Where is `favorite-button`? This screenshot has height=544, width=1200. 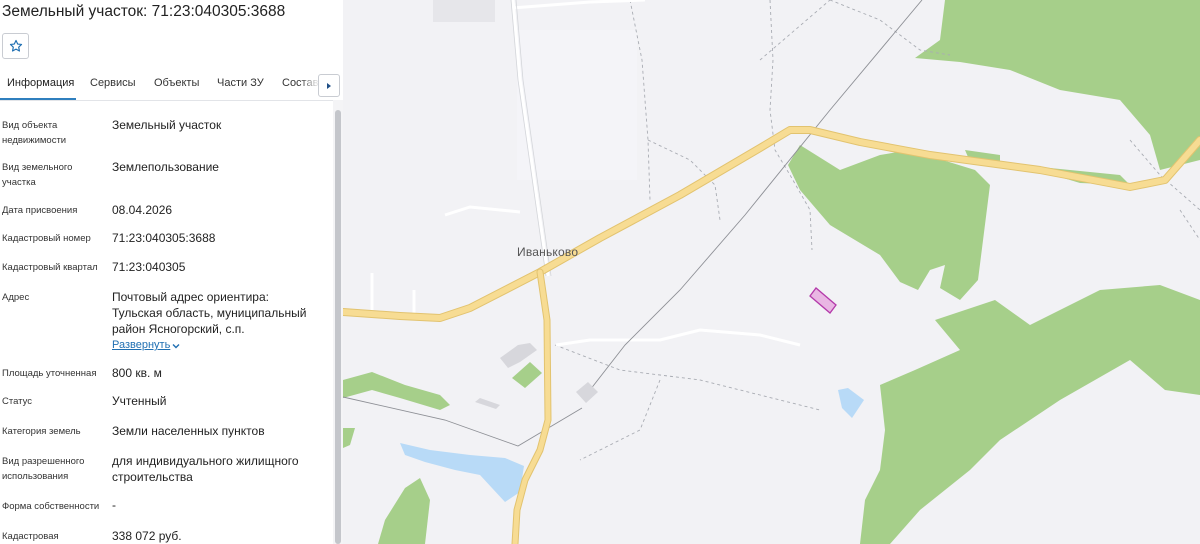
favorite-button is located at coordinates (15, 46).